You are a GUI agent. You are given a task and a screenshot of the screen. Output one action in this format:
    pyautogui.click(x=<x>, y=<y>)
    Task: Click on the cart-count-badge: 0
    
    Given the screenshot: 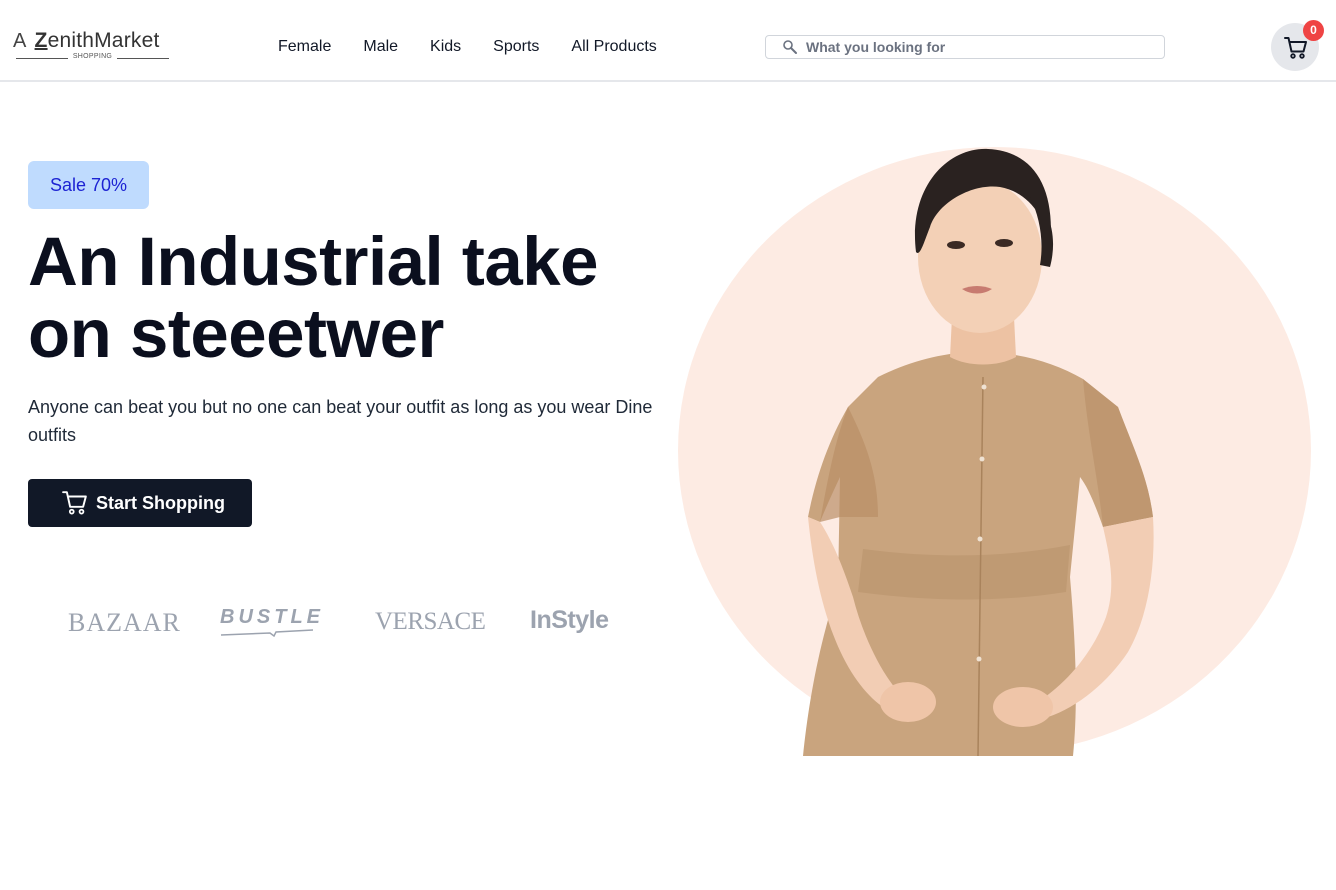 What is the action you would take?
    pyautogui.click(x=1313, y=30)
    